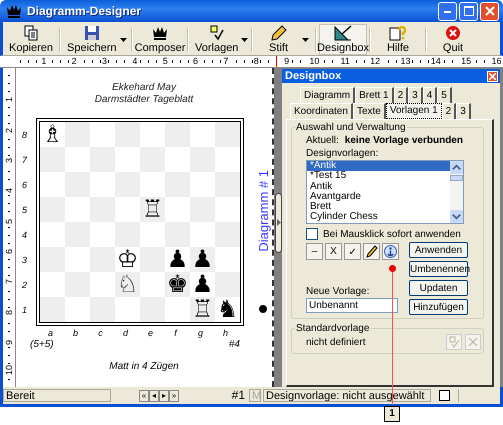  Describe the element at coordinates (378, 207) in the screenshot. I see `list-item: Brett` at that location.